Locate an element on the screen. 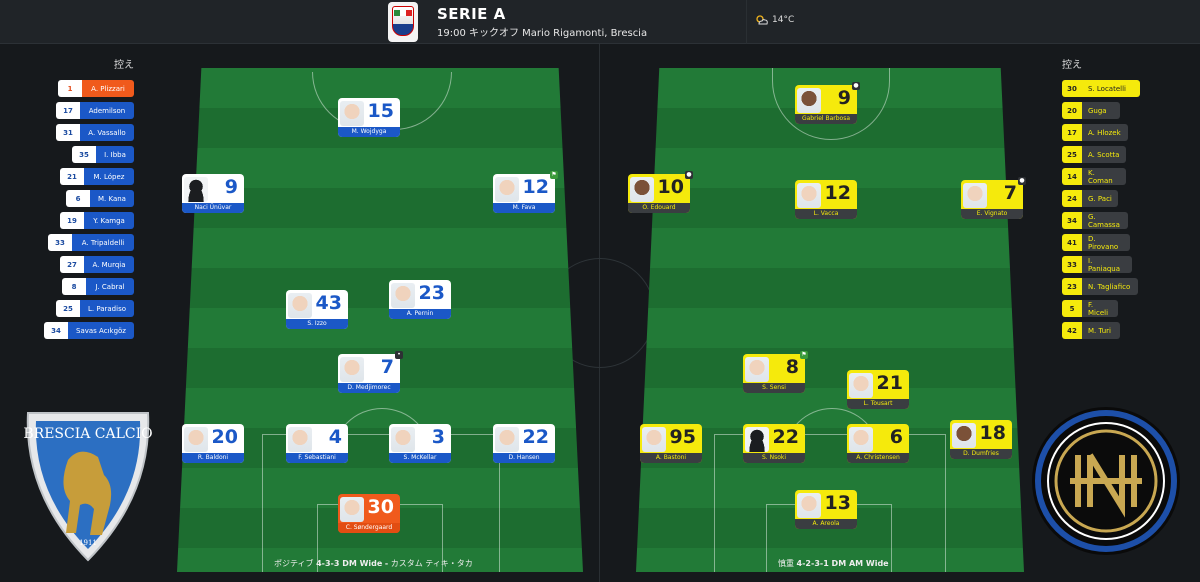 The image size is (1200, 582). player-card: 12 L. Vacca is located at coordinates (826, 199).